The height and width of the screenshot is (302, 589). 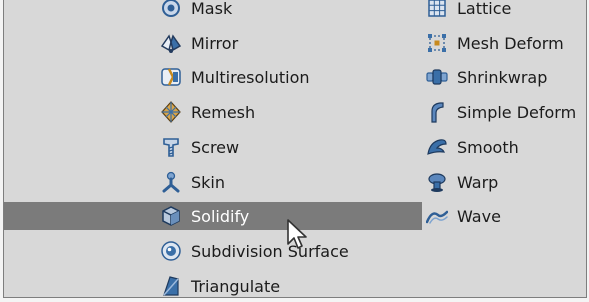 What do you see at coordinates (250, 77) in the screenshot?
I see `menu-item-label: Multiresolution` at bounding box center [250, 77].